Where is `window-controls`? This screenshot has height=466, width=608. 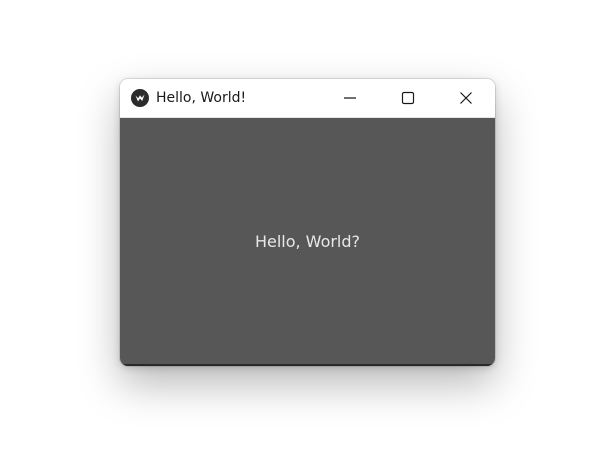 window-controls is located at coordinates (408, 98).